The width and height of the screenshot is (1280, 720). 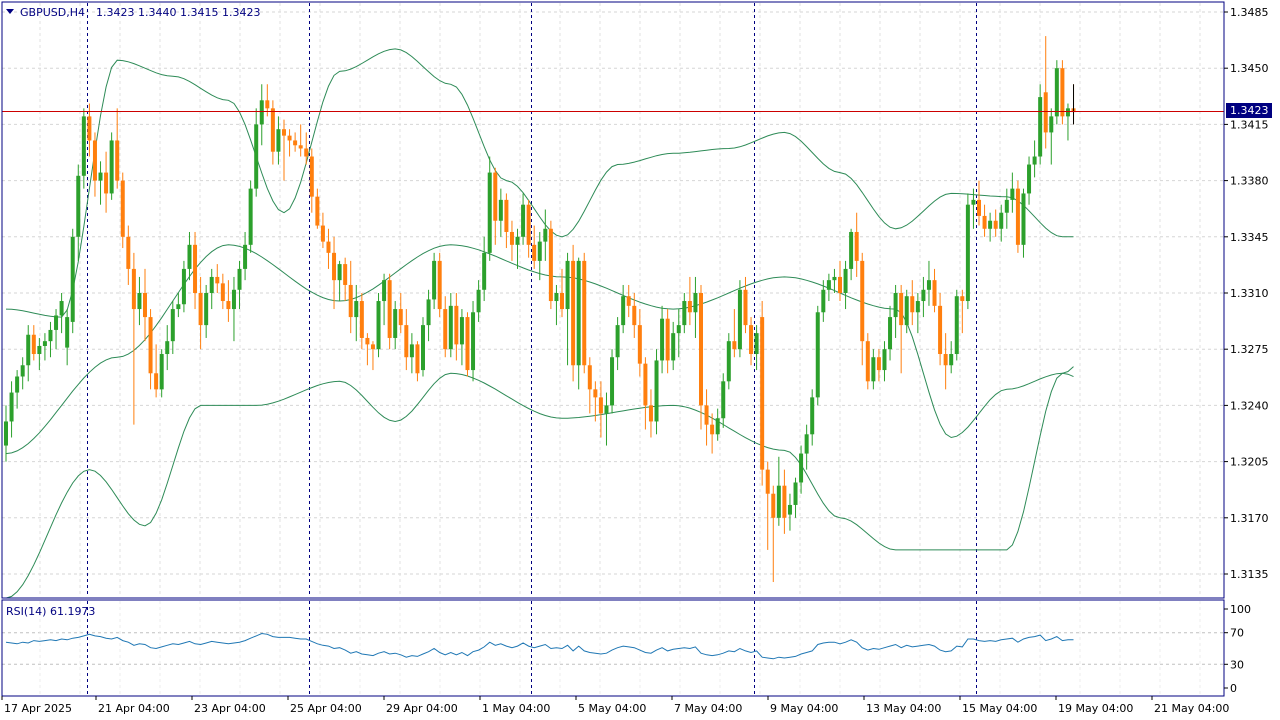 What do you see at coordinates (133, 12) in the screenshot?
I see `chart-header: GBPUSD,H4 1.3423 1.3440 1.3415 1.3423` at bounding box center [133, 12].